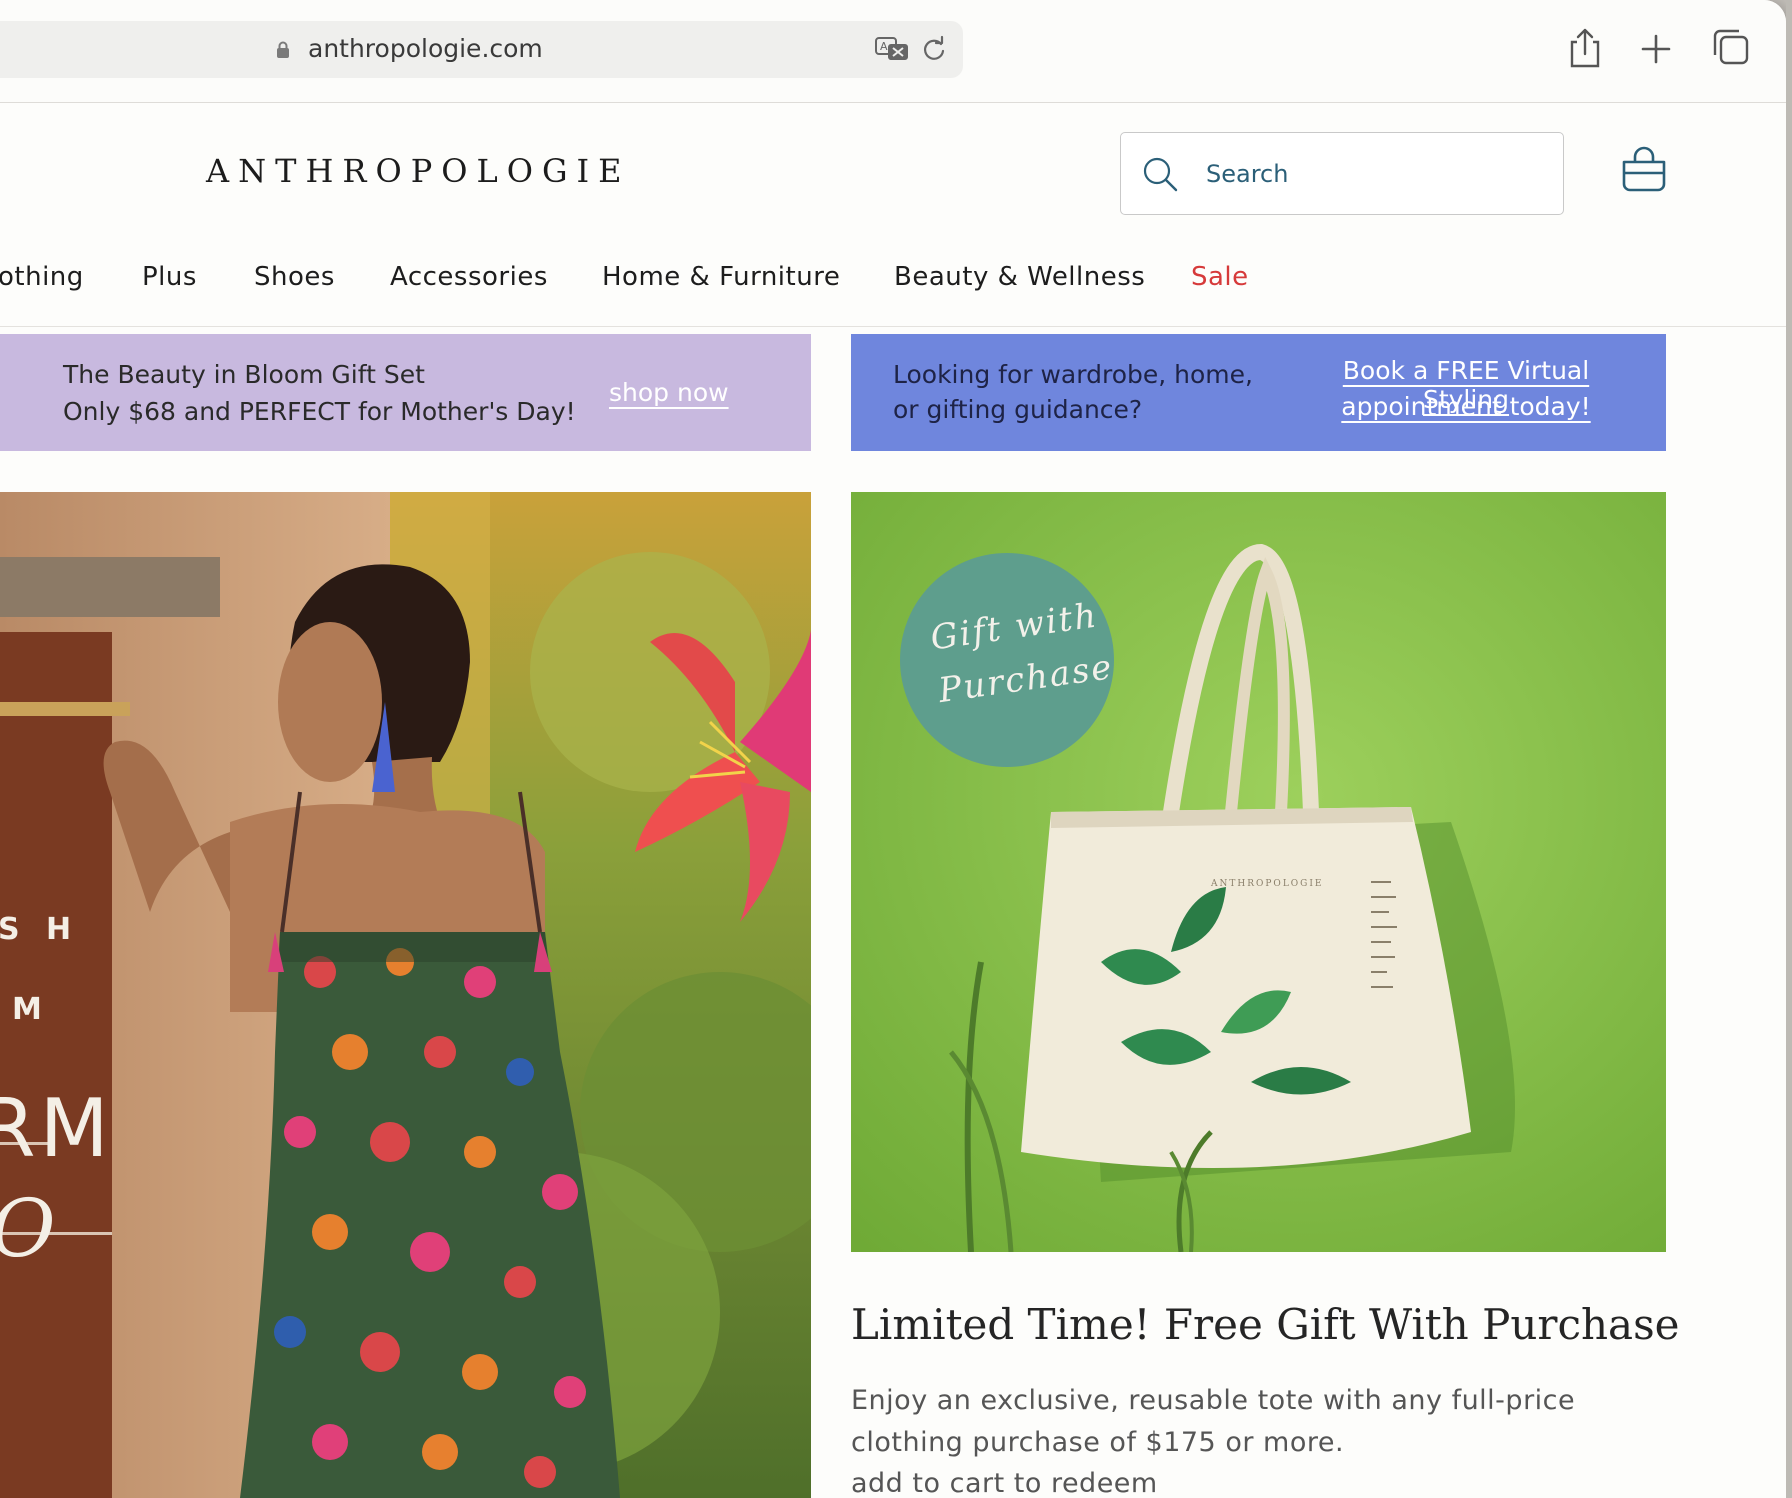 This screenshot has height=1498, width=1792. What do you see at coordinates (893, 49) in the screenshot?
I see `translate-icon: A` at bounding box center [893, 49].